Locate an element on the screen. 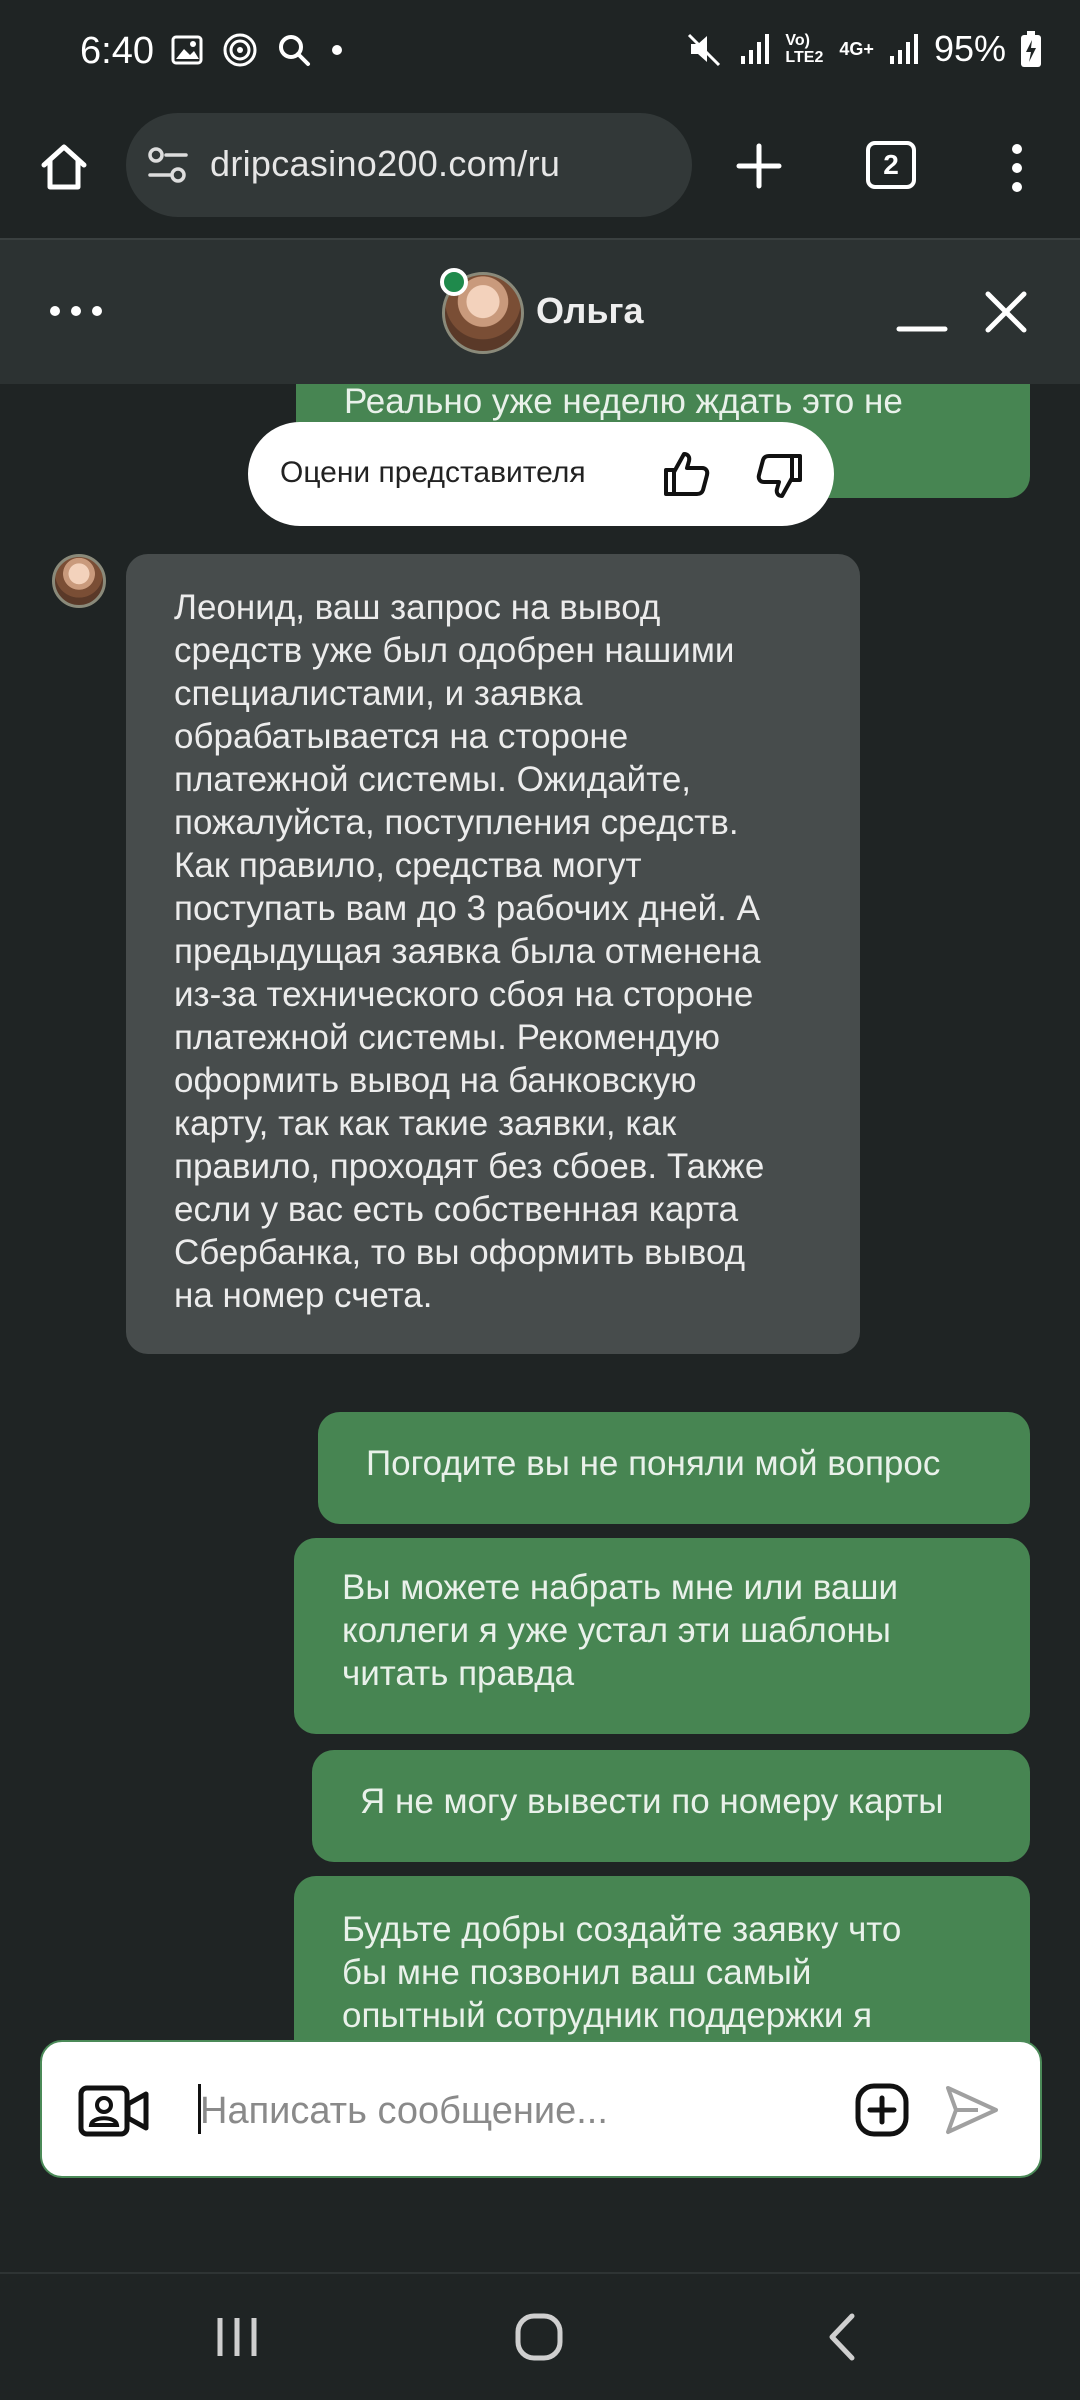  tab-switcher-button: 2 is located at coordinates (891, 165).